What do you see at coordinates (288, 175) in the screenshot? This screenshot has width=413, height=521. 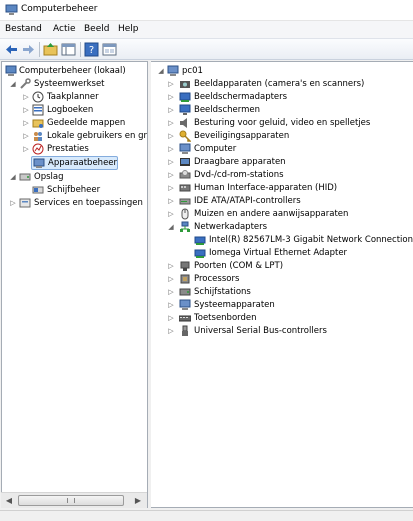 I see `device-category-dvd: ▷ Dvd-/cd-rom-stations` at bounding box center [288, 175].